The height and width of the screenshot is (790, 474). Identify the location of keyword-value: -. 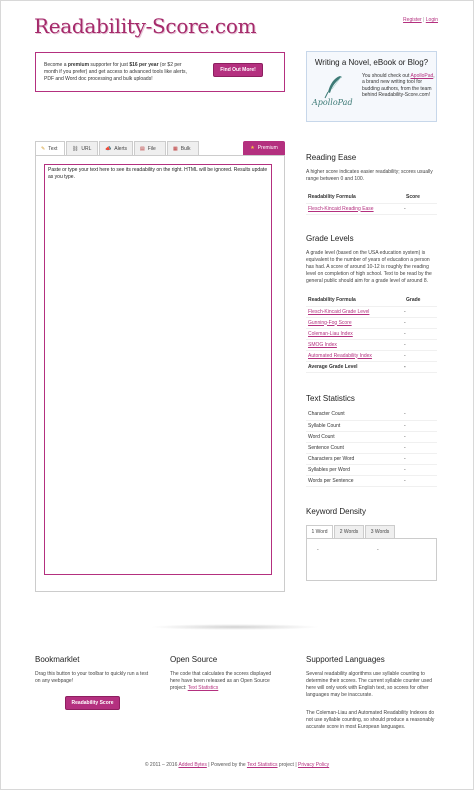
(318, 550).